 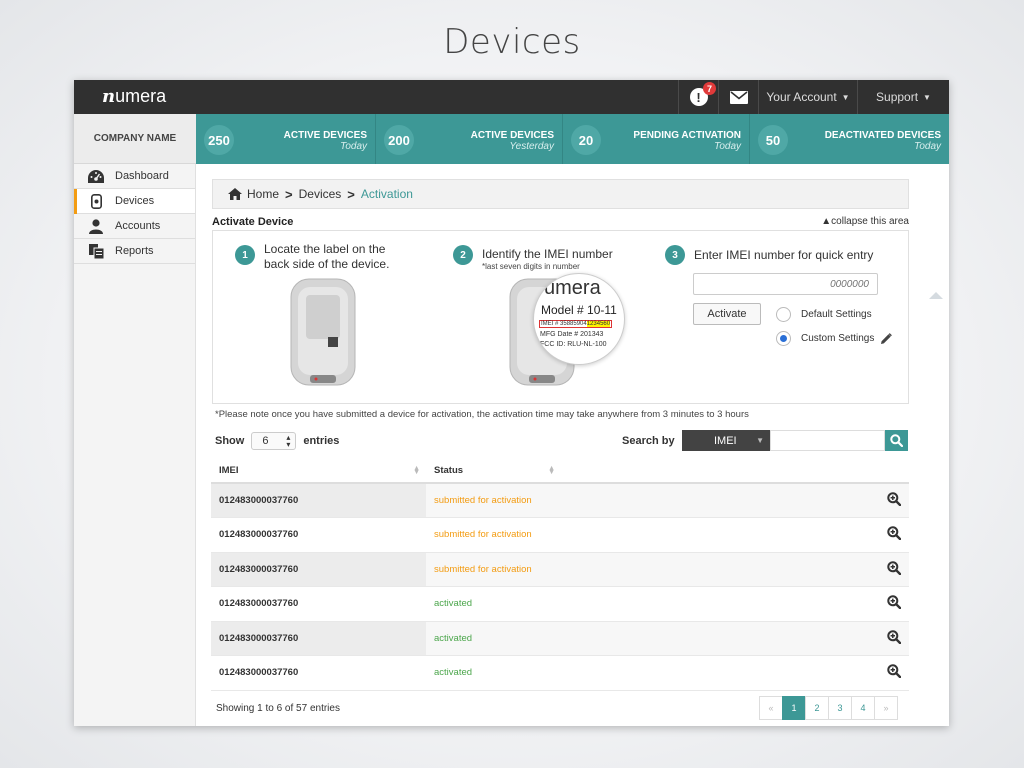 What do you see at coordinates (469, 139) in the screenshot?
I see `stat-active-yesterday: 200 ACTIVE DEVICES Yesterday` at bounding box center [469, 139].